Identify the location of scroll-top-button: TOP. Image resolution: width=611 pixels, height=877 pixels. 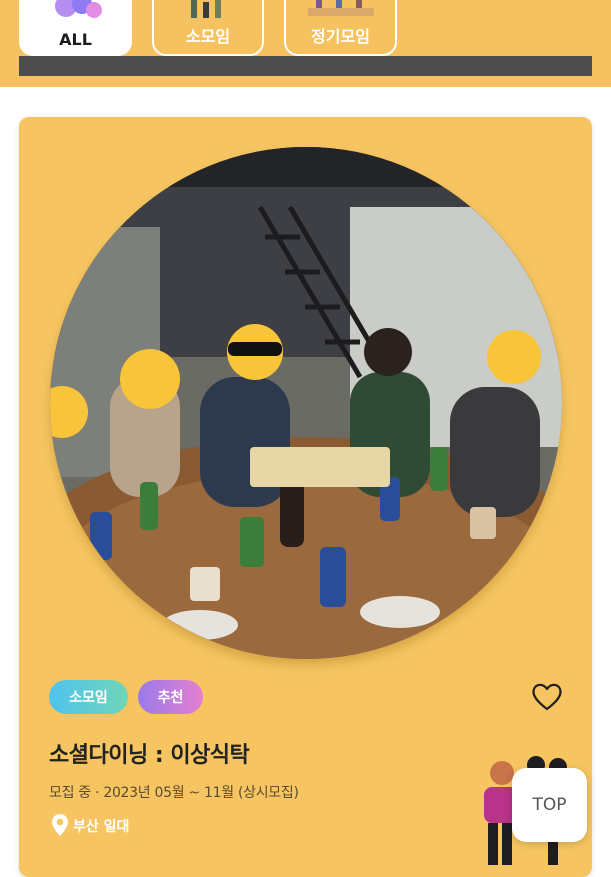
(549, 805).